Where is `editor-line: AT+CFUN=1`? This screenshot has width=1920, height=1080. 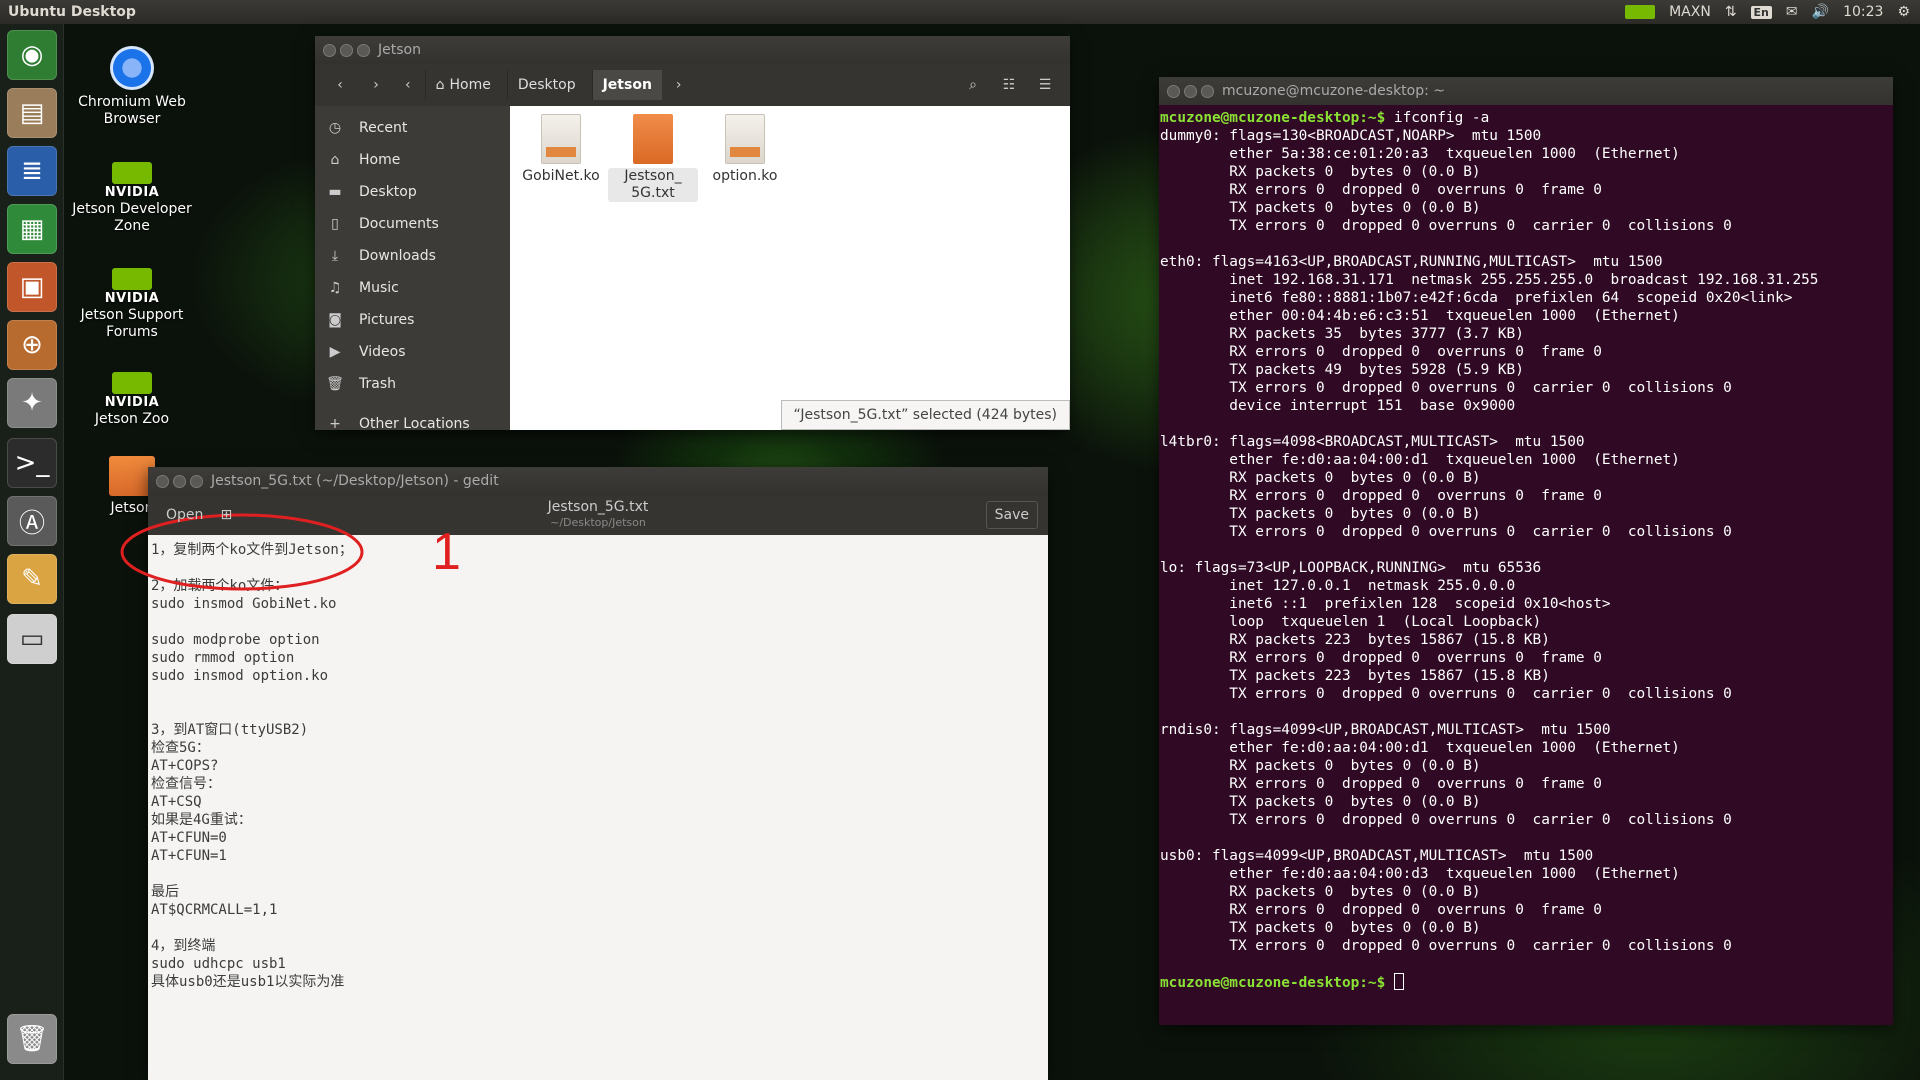
editor-line: AT+CFUN=1 is located at coordinates (189, 856).